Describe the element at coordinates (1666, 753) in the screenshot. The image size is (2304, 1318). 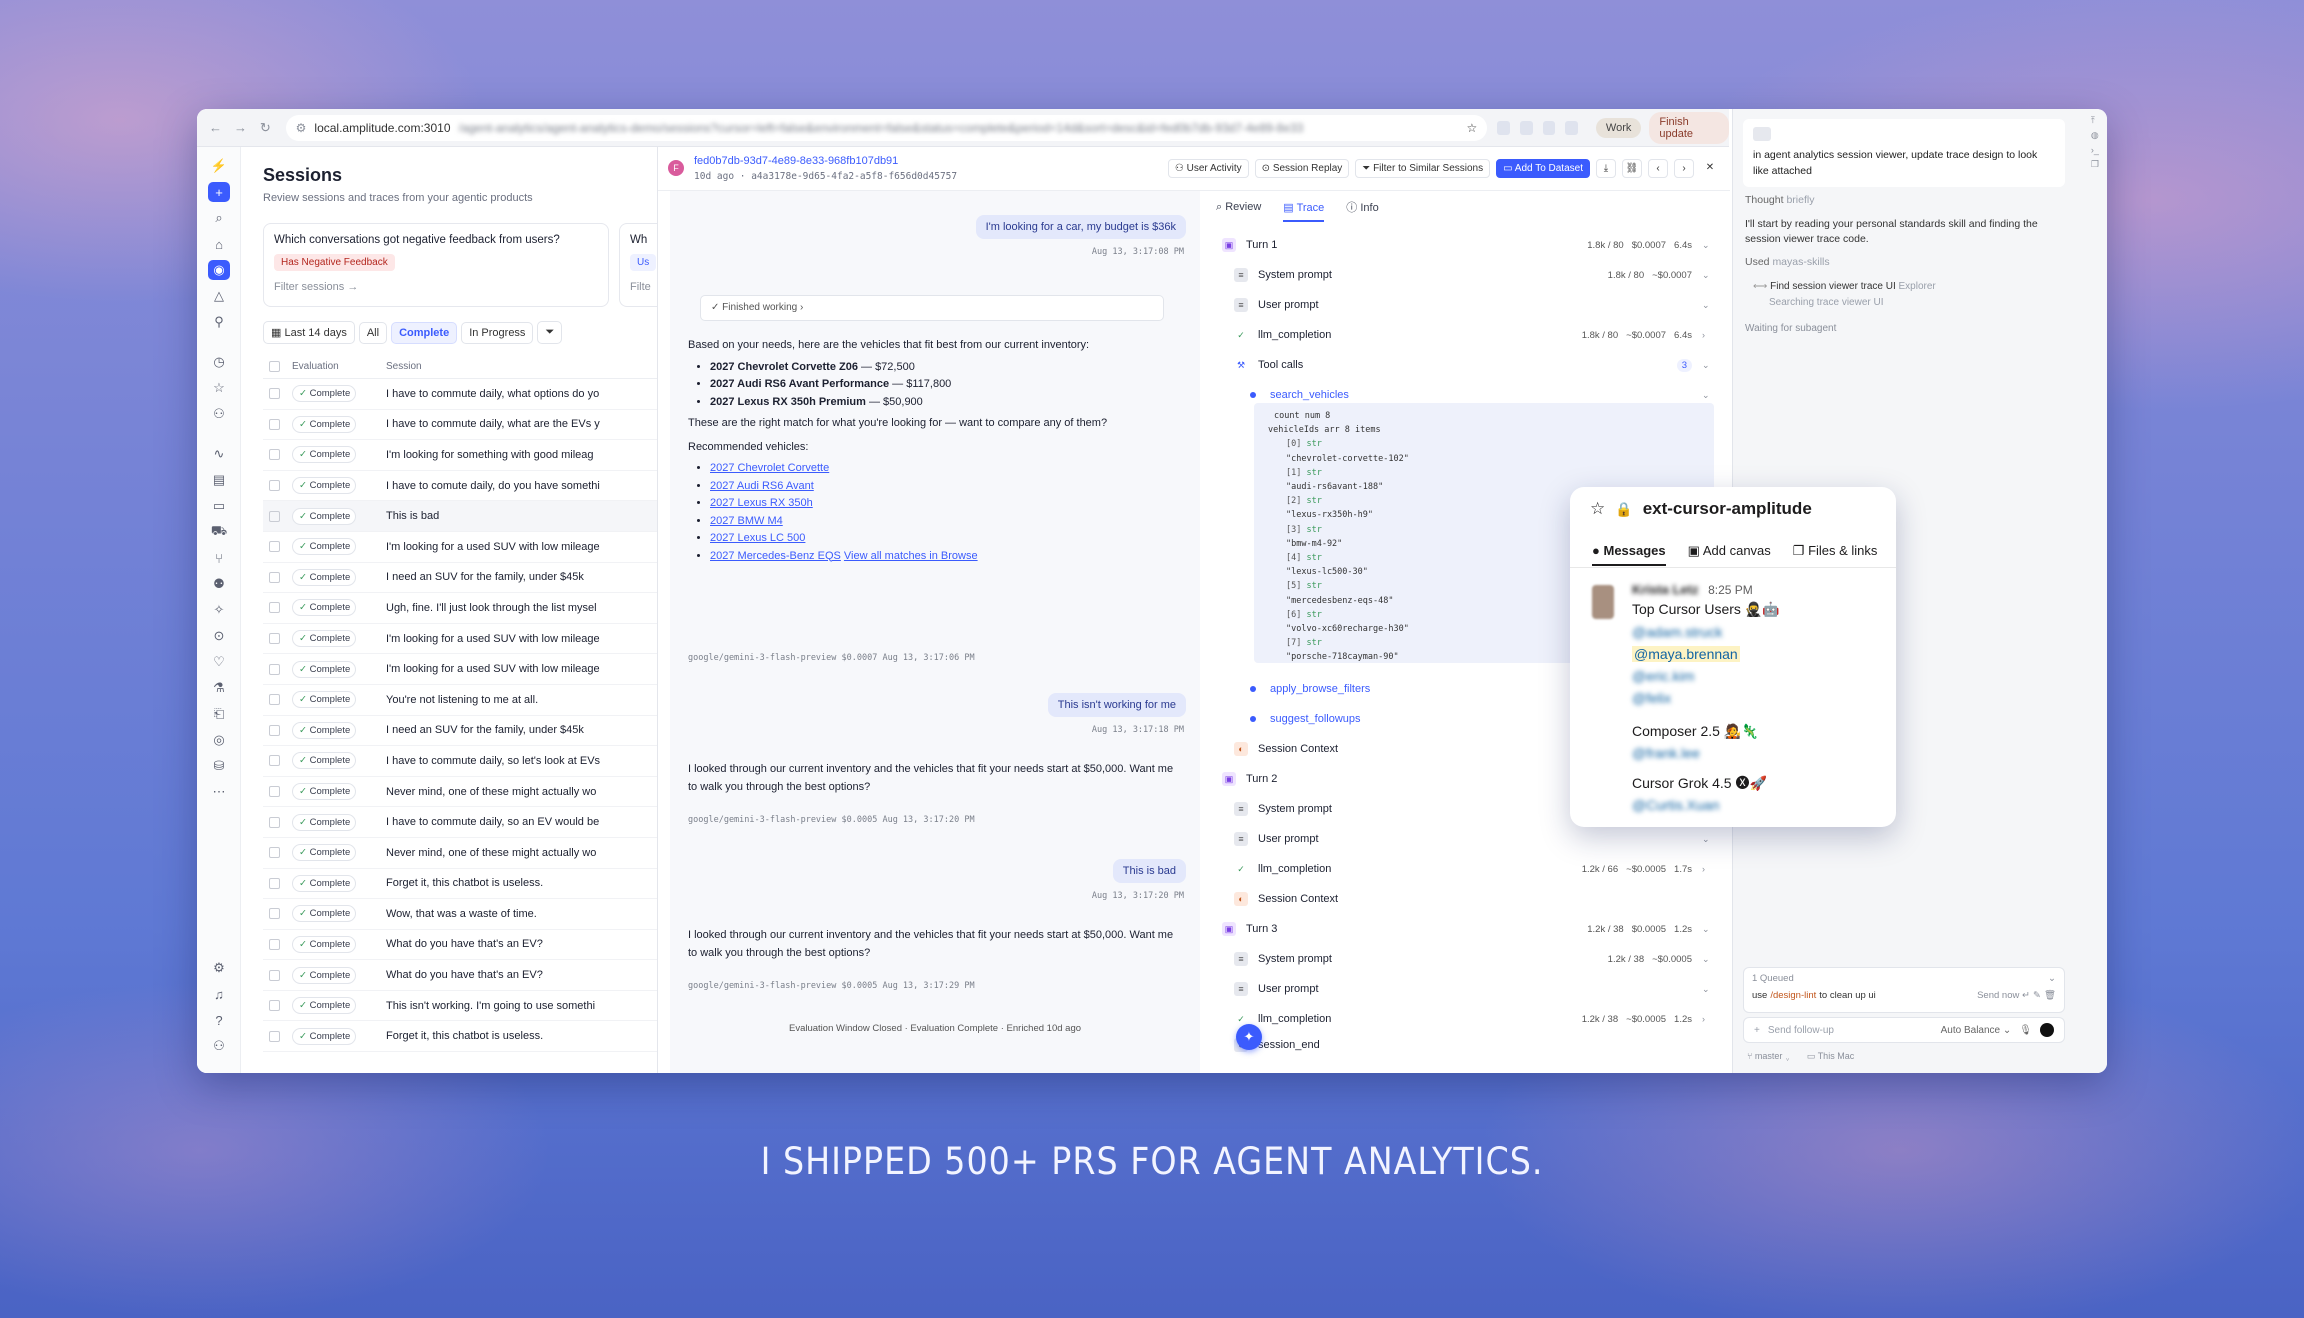
I see `mention: @frank.lee` at that location.